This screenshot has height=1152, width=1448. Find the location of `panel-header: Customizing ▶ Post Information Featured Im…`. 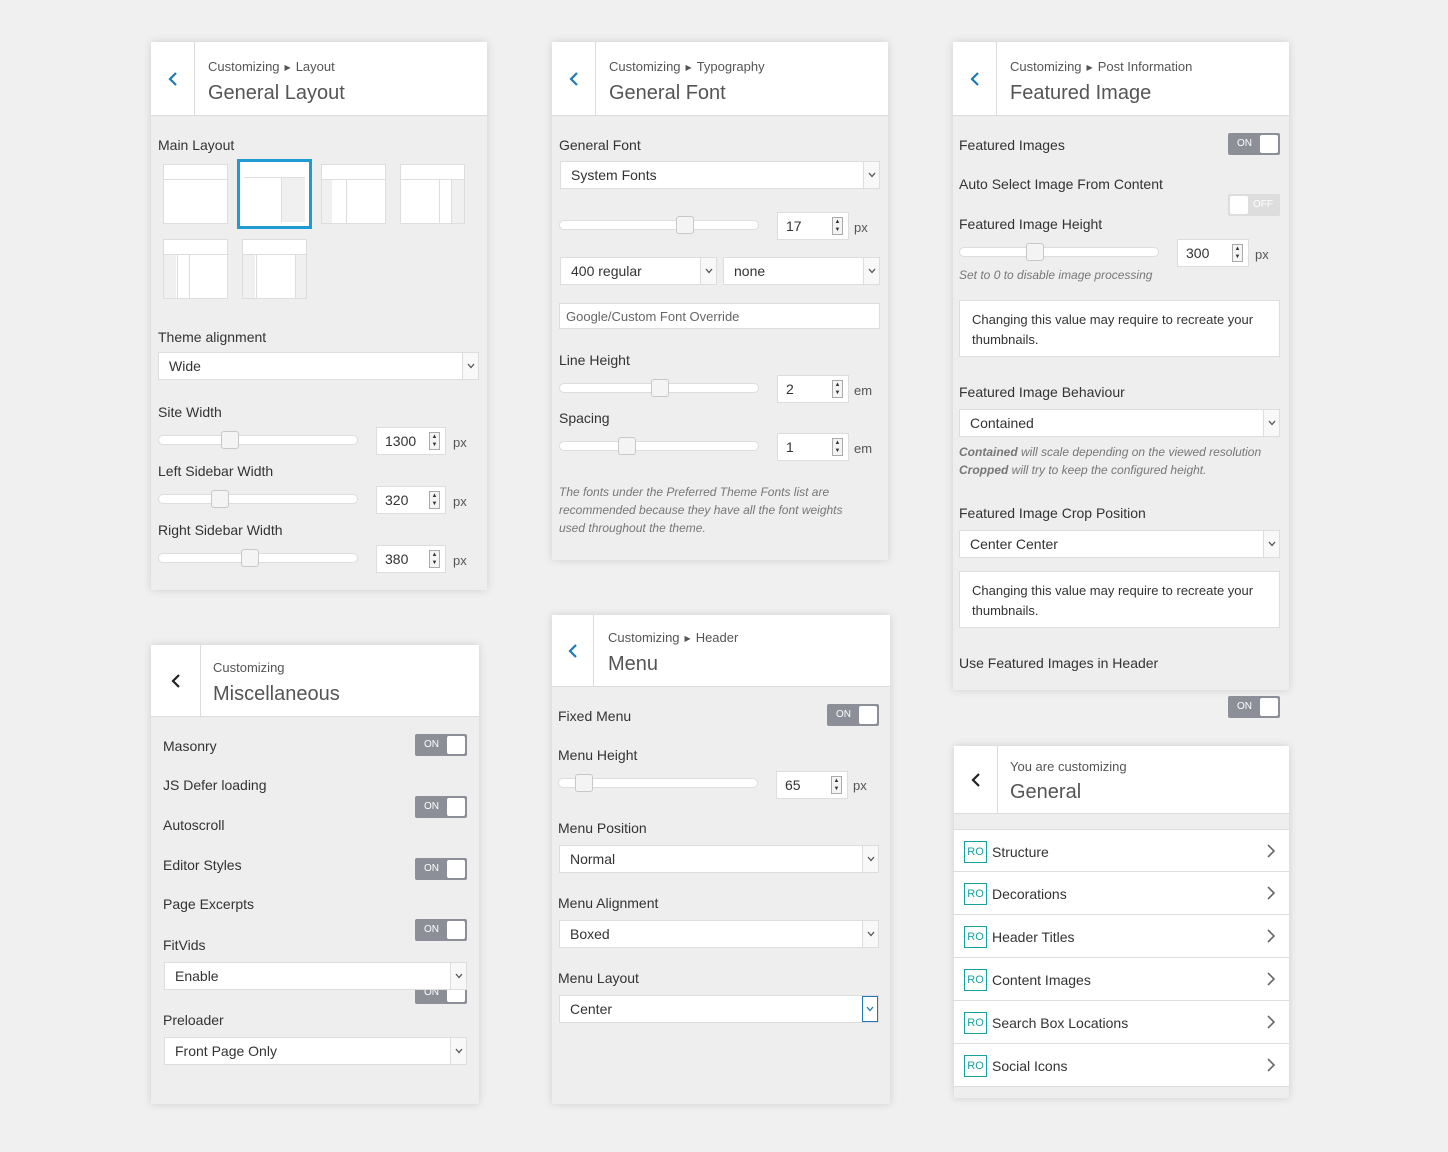

panel-header: Customizing ▶ Post Information Featured Im… is located at coordinates (1121, 79).